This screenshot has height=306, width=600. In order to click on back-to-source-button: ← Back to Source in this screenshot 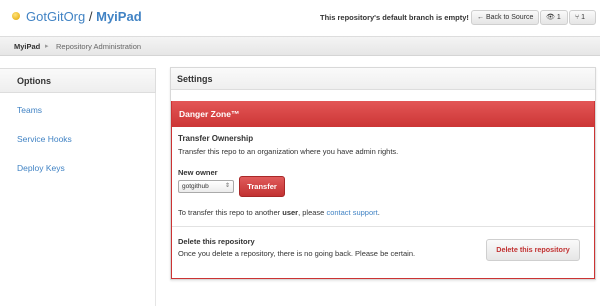, I will do `click(505, 17)`.